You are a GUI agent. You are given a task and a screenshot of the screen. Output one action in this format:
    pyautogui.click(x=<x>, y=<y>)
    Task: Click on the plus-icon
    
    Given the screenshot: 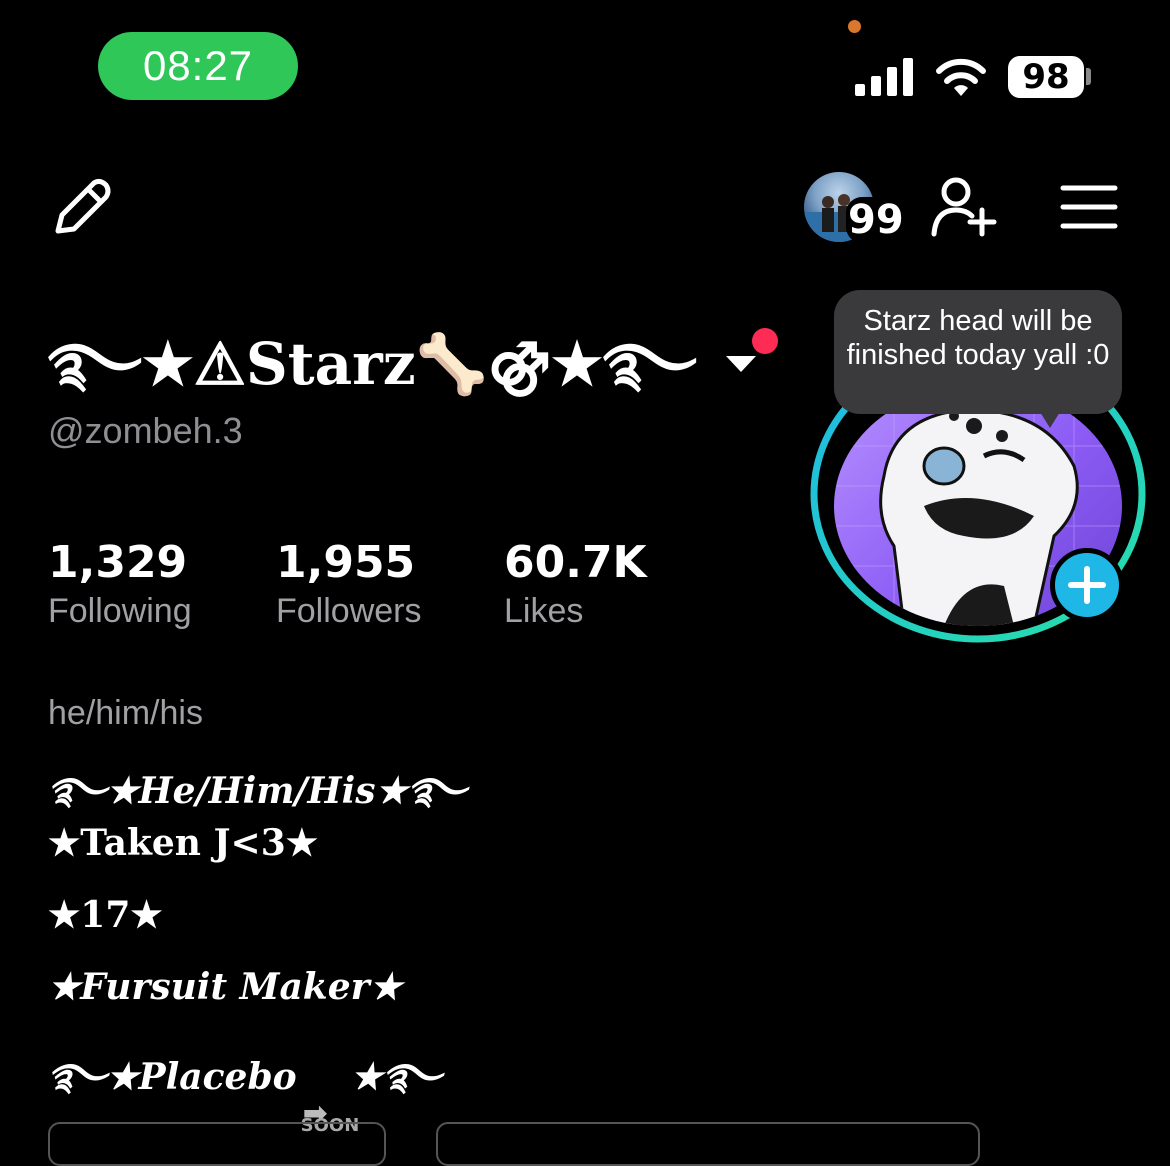 What is the action you would take?
    pyautogui.click(x=1087, y=585)
    